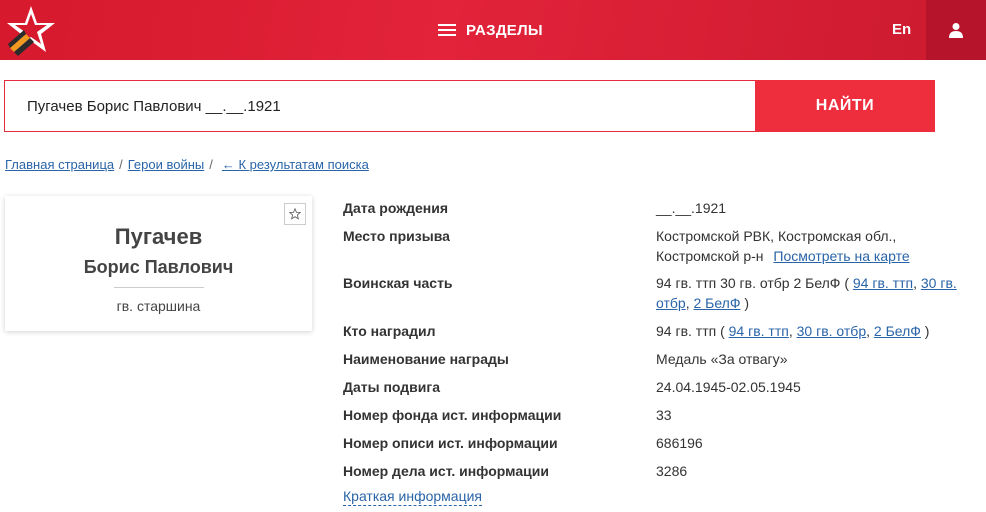 The image size is (986, 512). Describe the element at coordinates (504, 30) in the screenshot. I see `sections-menu-label: РАЗДЕЛЫ` at that location.